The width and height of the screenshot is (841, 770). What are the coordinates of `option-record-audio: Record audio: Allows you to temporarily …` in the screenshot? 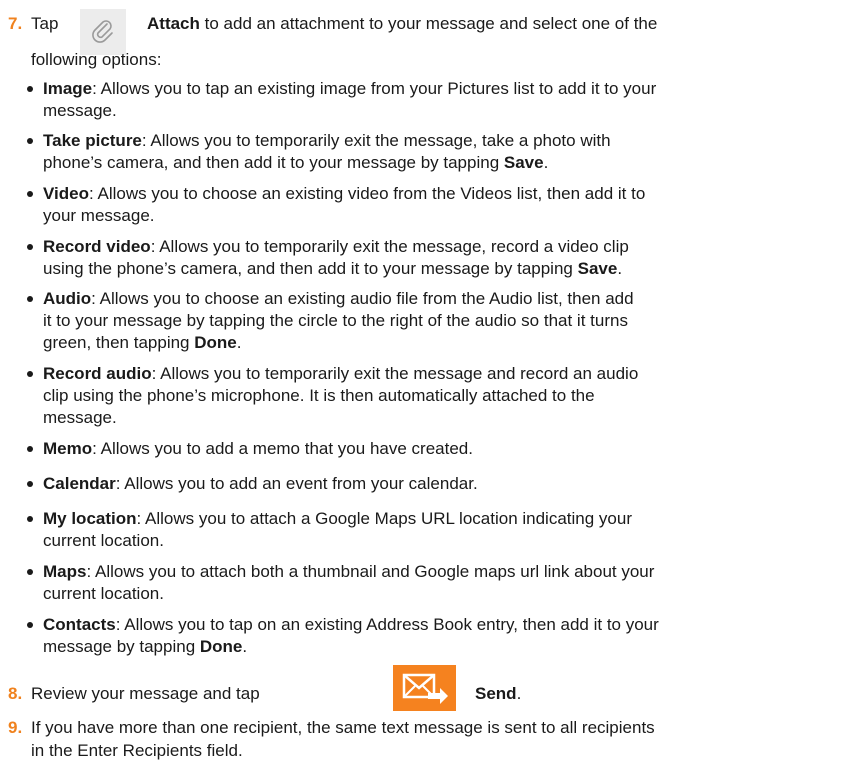 It's located at (340, 374).